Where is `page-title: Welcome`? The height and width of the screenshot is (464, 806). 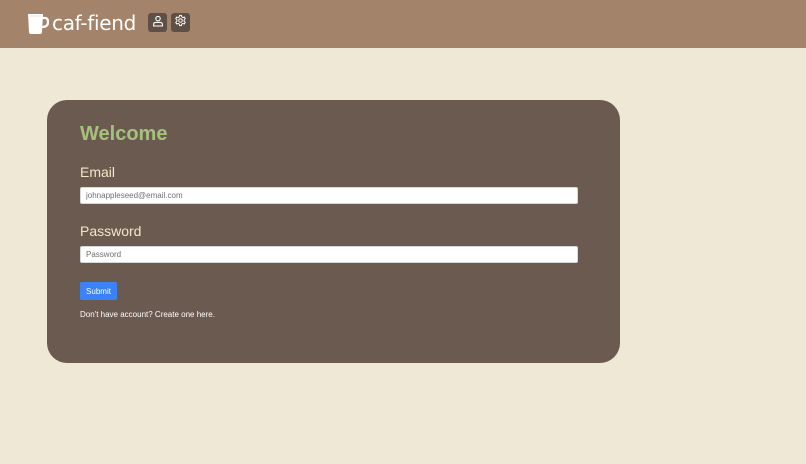
page-title: Welcome is located at coordinates (124, 134).